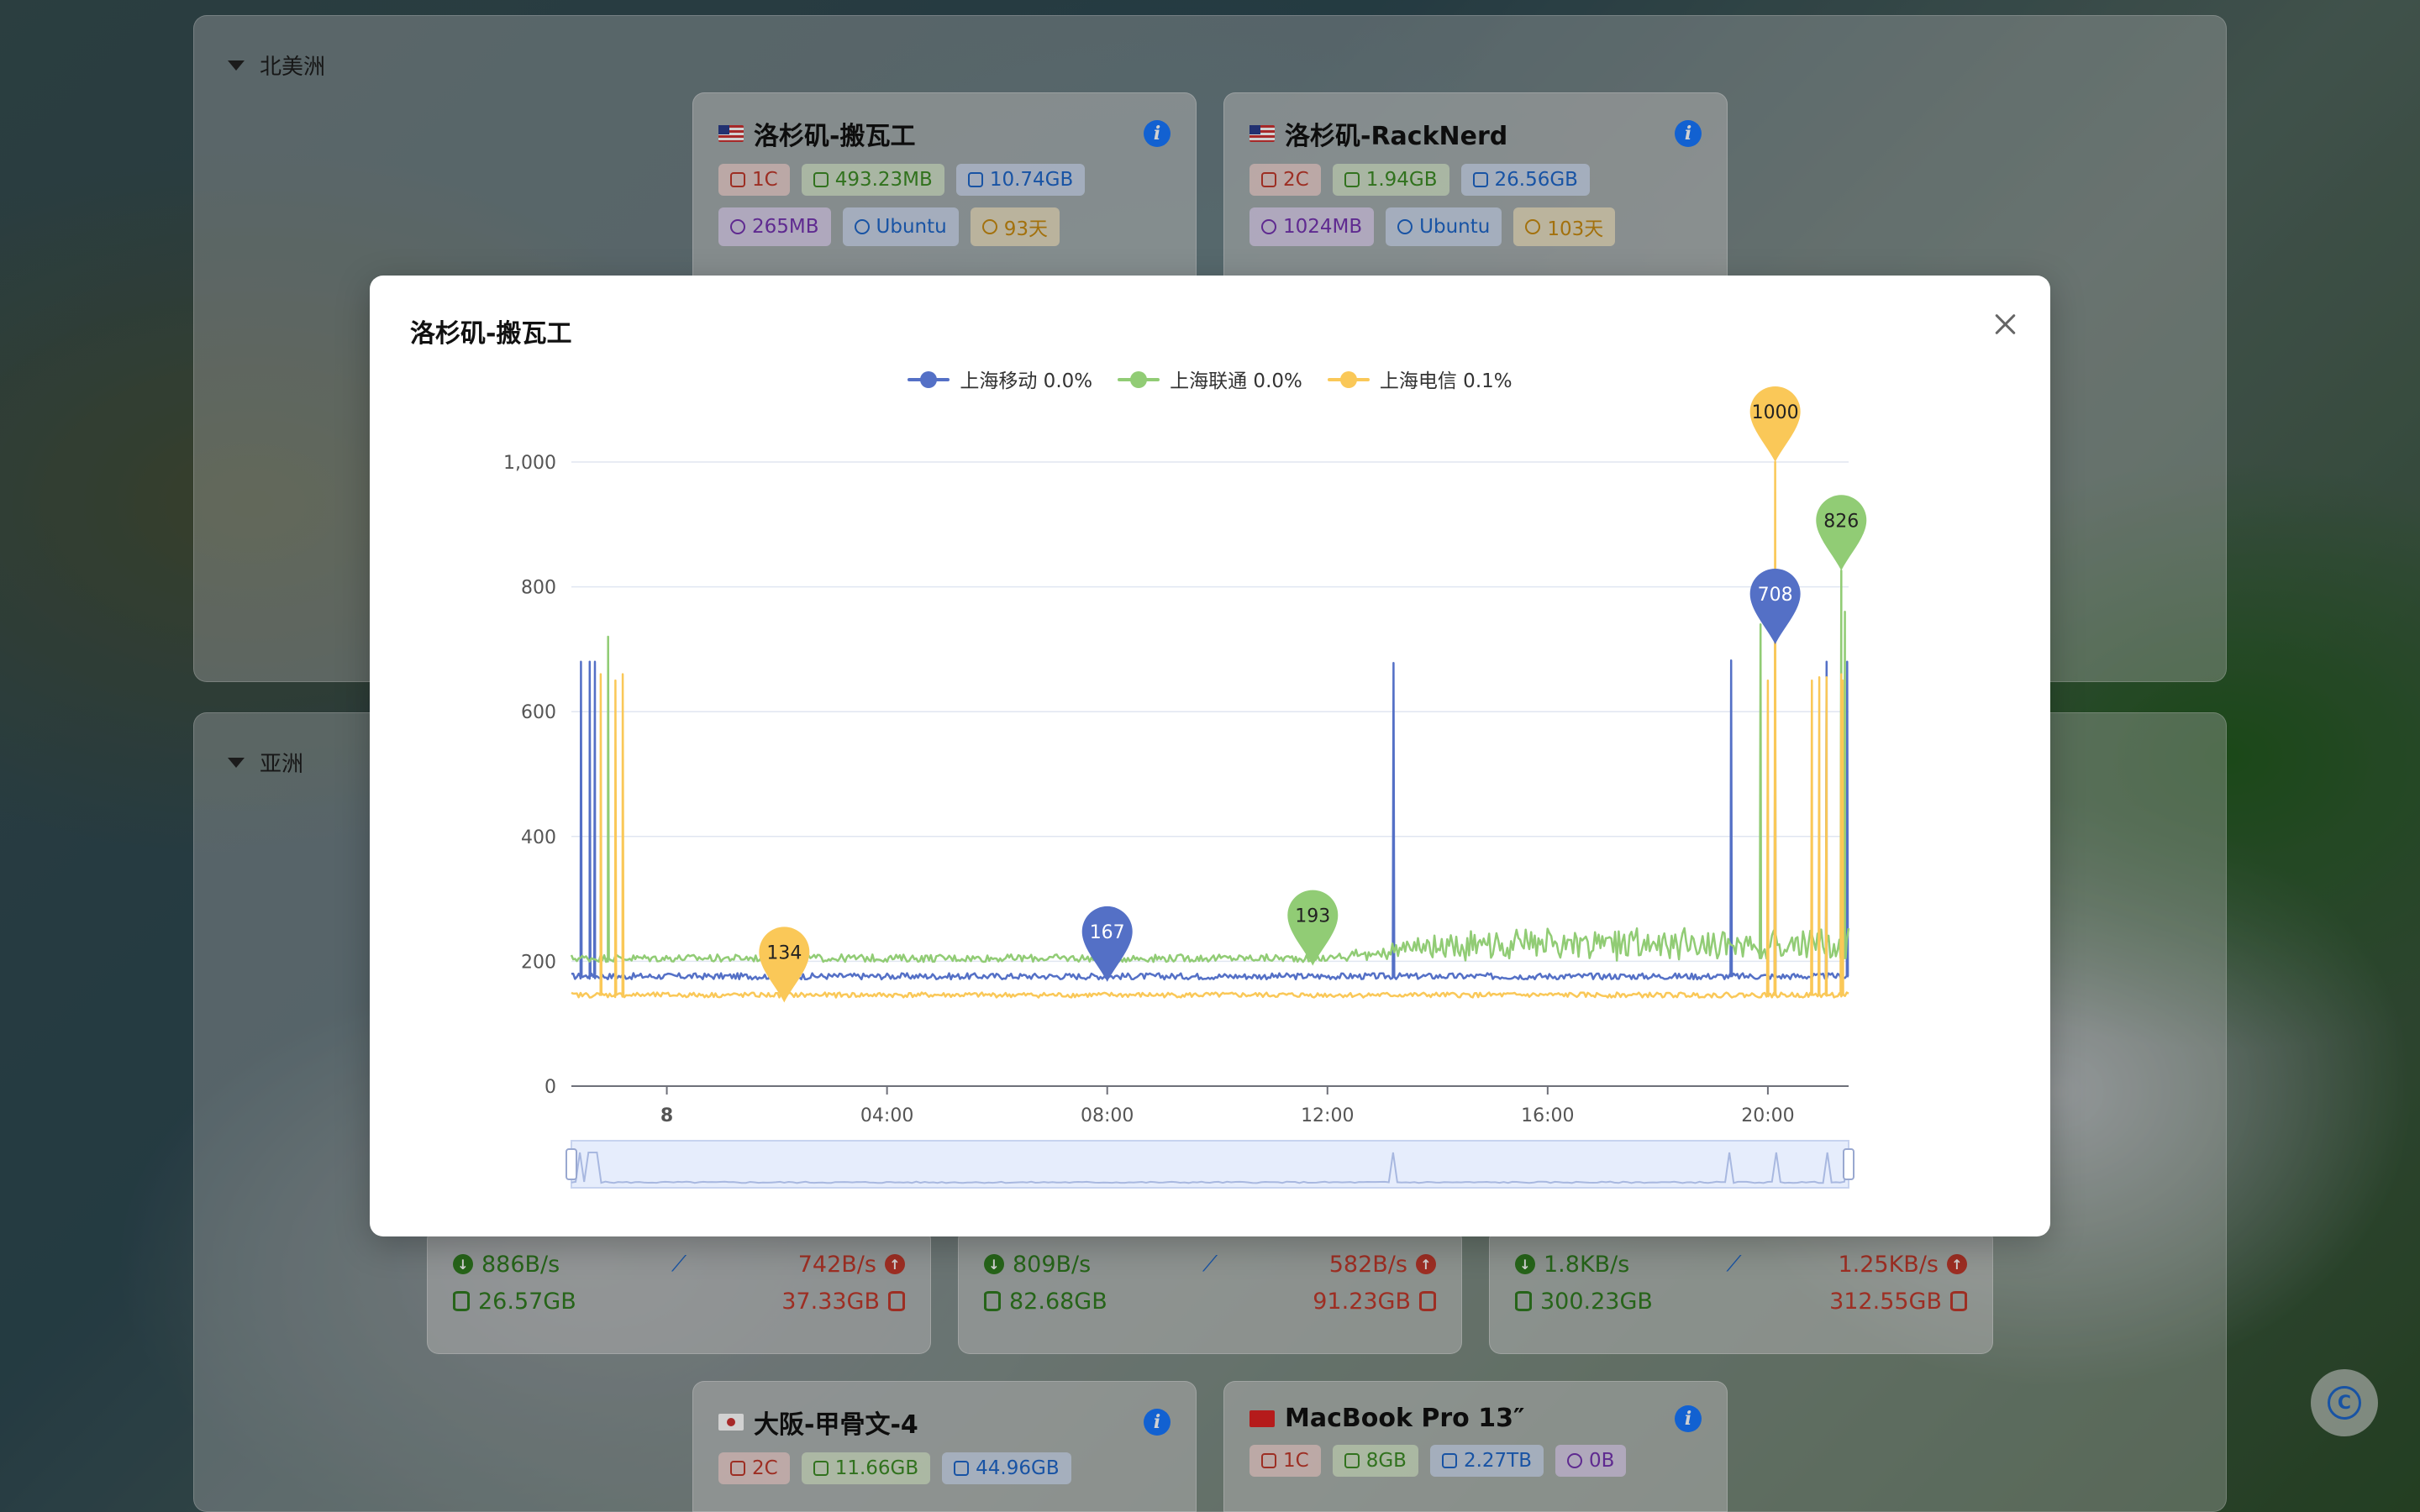  I want to click on x-tick-label: 12:00, so click(1327, 1115).